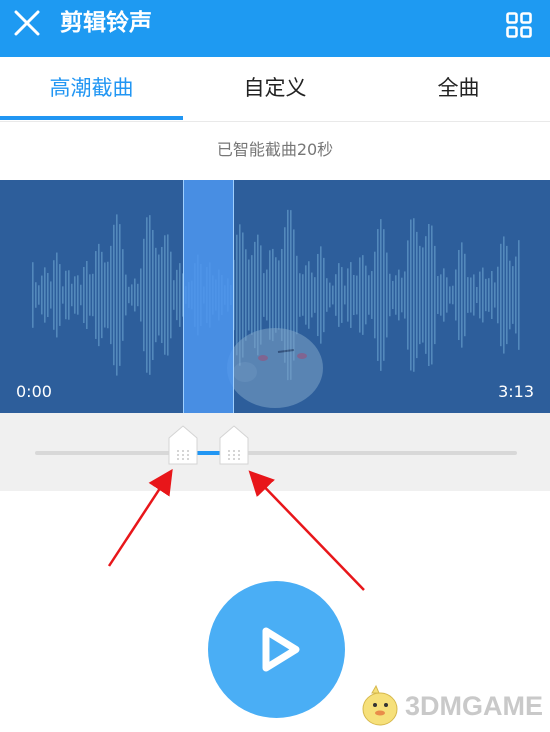 This screenshot has height=732, width=550. What do you see at coordinates (474, 706) in the screenshot?
I see `watermark-text: 3DMGAME` at bounding box center [474, 706].